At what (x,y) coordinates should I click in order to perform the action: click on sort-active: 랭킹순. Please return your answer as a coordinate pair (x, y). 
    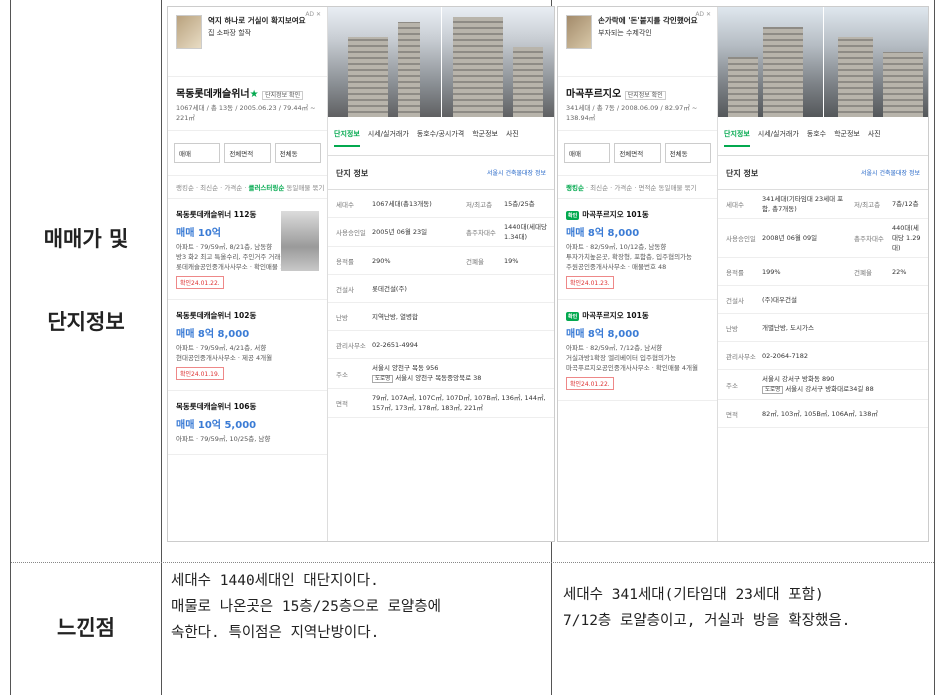
    Looking at the image, I should click on (575, 188).